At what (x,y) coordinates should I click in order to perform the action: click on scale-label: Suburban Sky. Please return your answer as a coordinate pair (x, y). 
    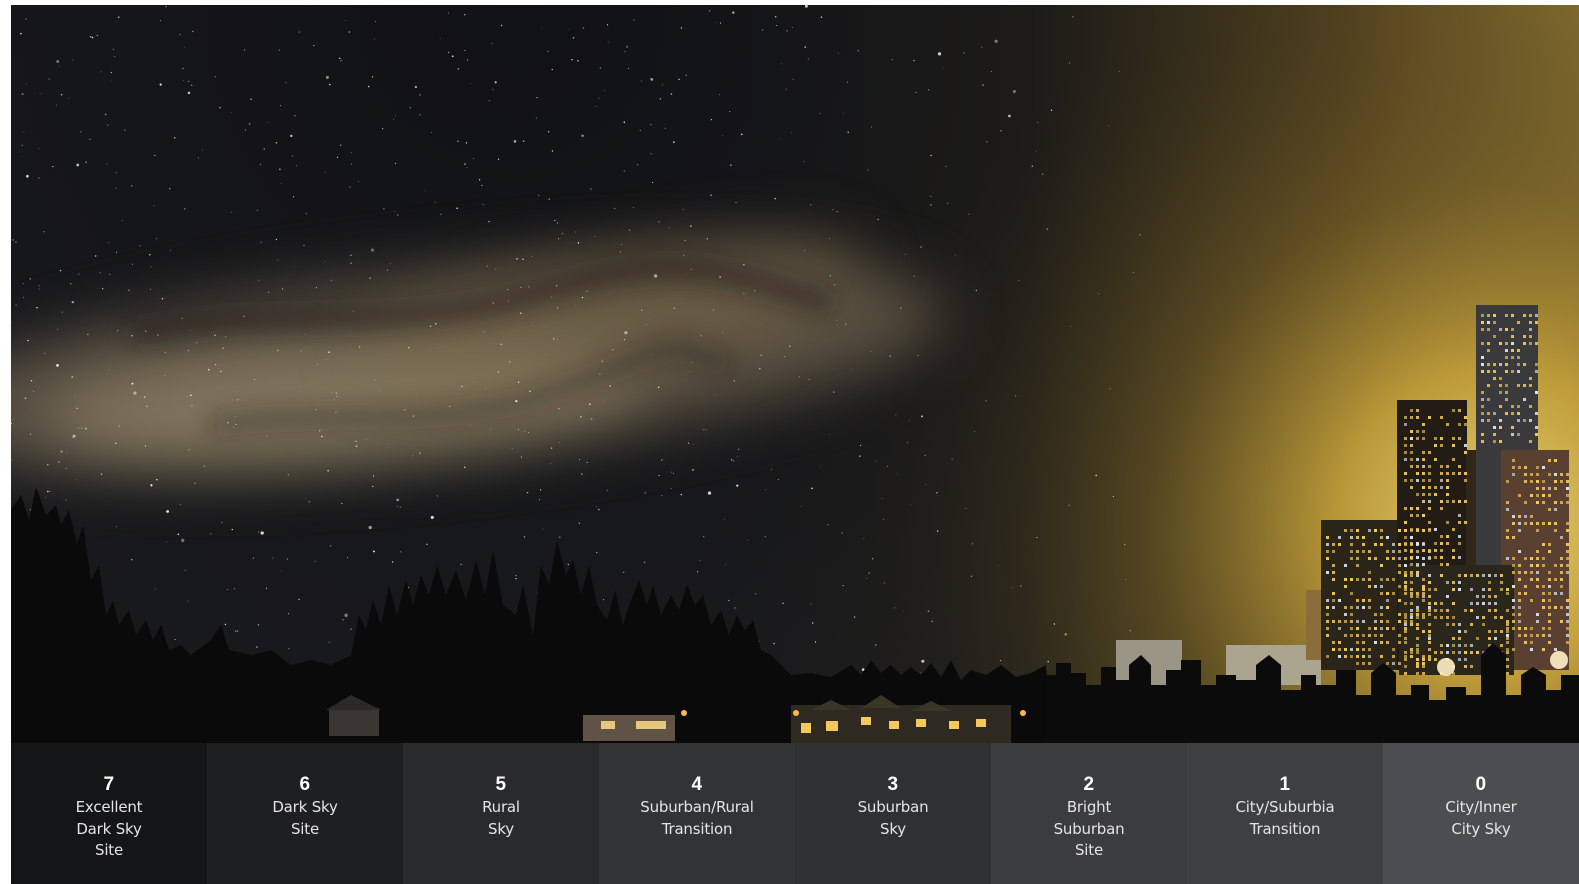
    Looking at the image, I should click on (893, 818).